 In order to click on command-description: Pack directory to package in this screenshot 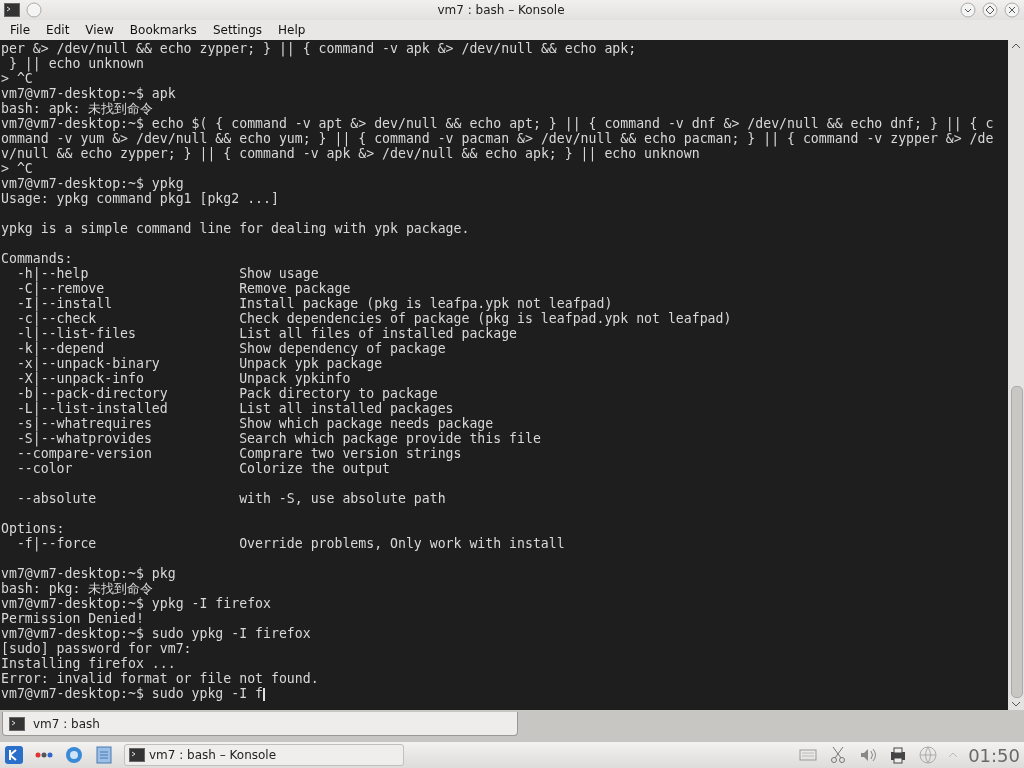, I will do `click(339, 393)`.